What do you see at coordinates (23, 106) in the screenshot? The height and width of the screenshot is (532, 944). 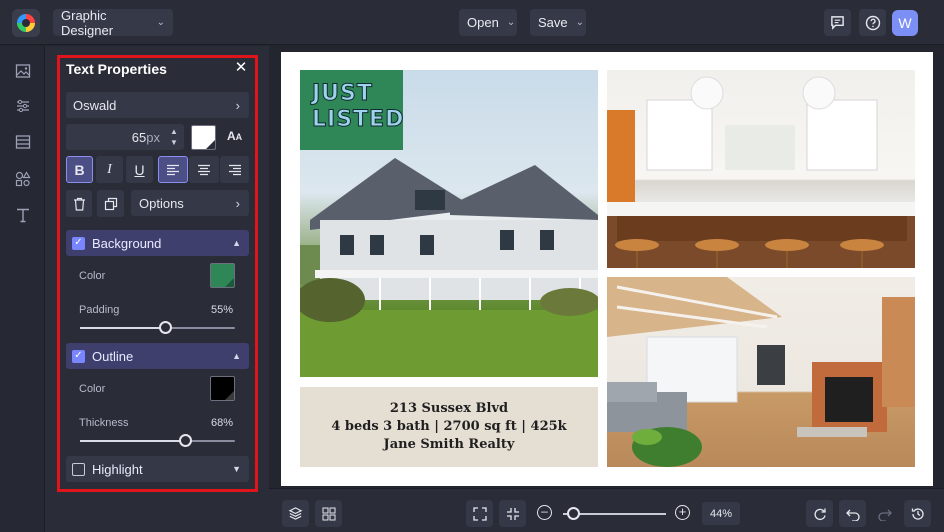 I see `adjust-icon` at bounding box center [23, 106].